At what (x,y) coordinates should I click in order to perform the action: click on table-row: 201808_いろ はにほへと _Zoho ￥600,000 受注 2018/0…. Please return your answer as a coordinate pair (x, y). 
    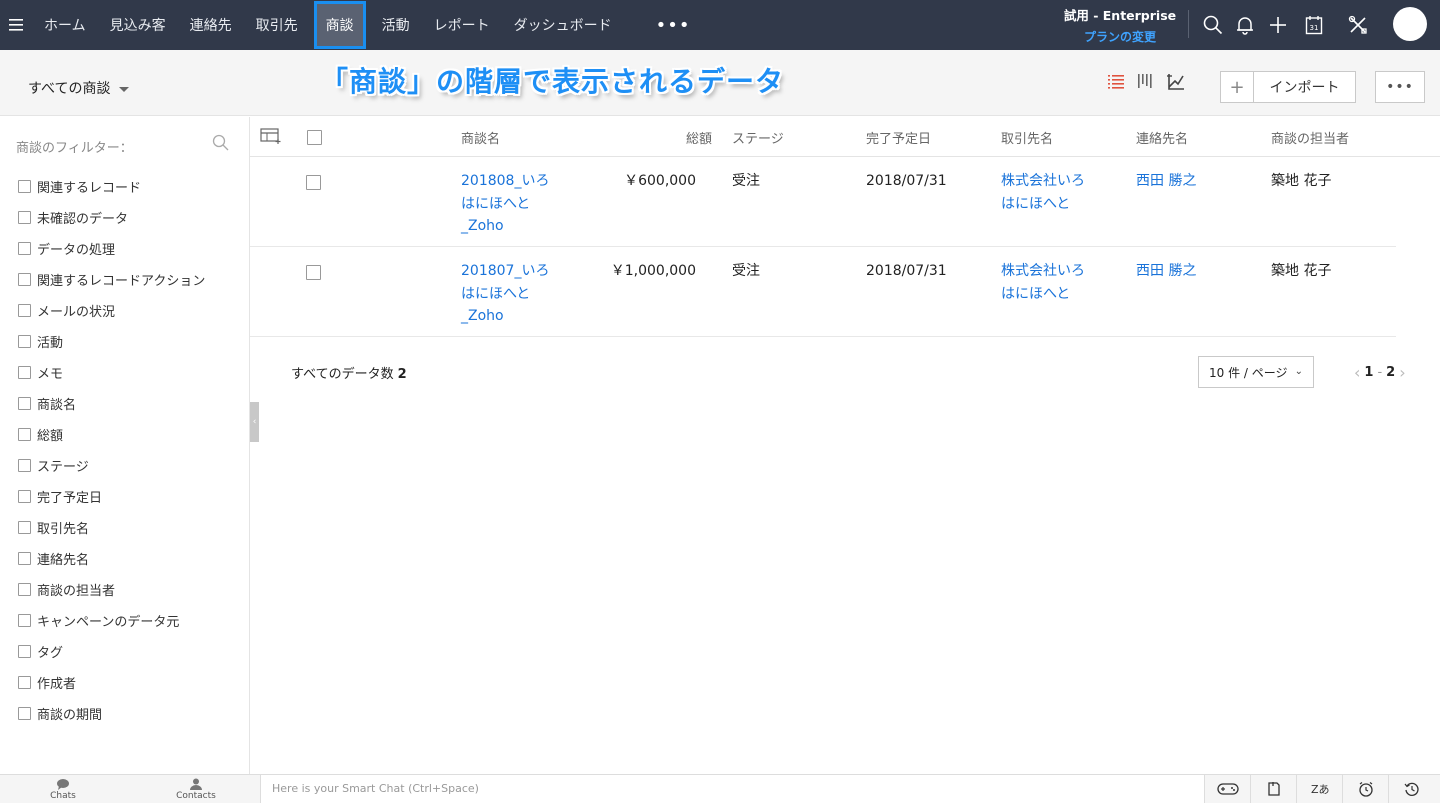
    Looking at the image, I should click on (823, 202).